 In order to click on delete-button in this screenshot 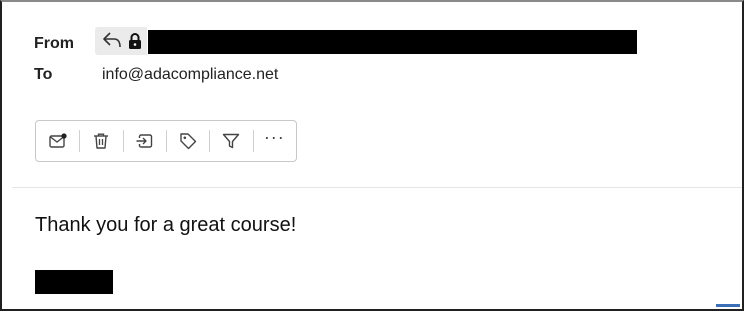, I will do `click(100, 141)`.